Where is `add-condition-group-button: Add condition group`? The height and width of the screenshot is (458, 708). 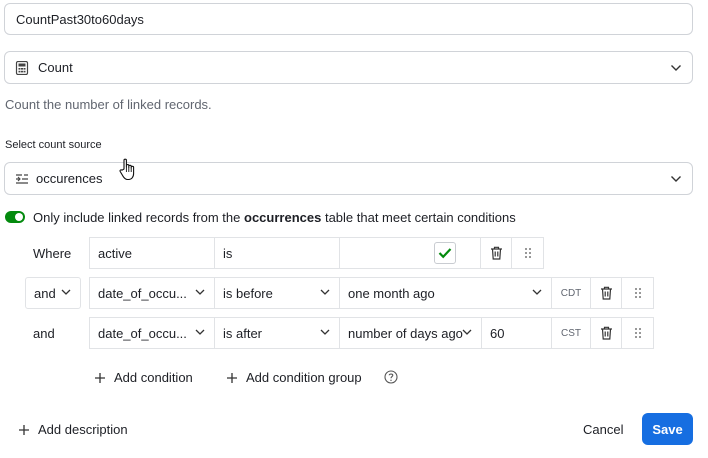 add-condition-group-button: Add condition group is located at coordinates (294, 377).